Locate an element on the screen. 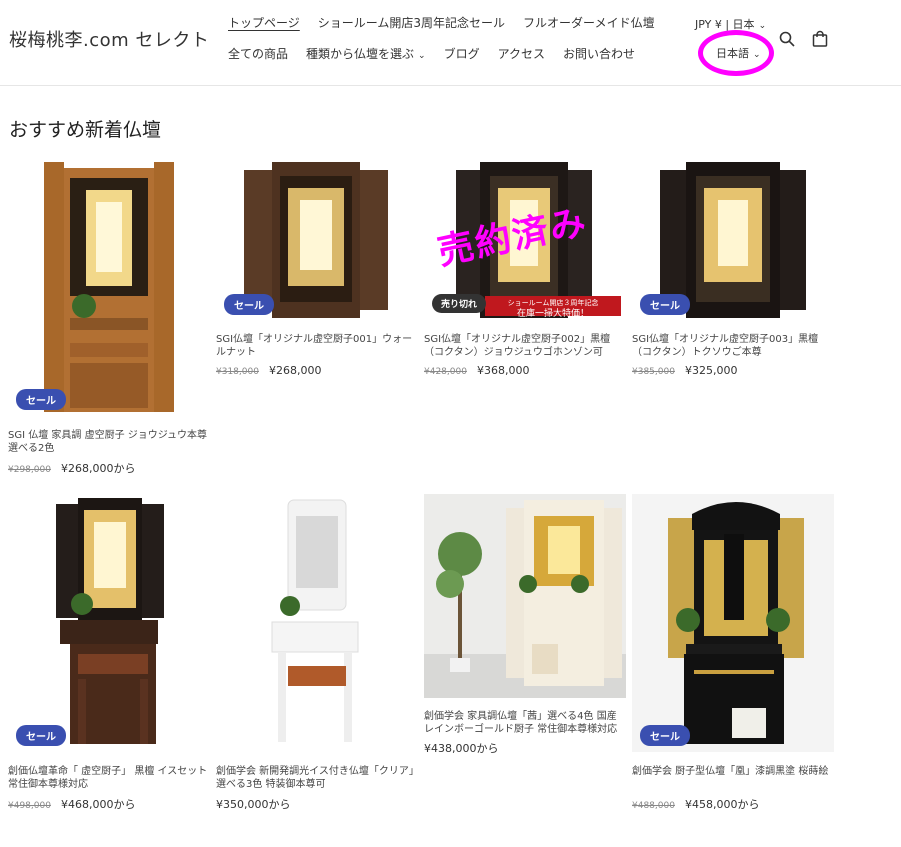  sale-price: ¥438,000から is located at coordinates (461, 748).